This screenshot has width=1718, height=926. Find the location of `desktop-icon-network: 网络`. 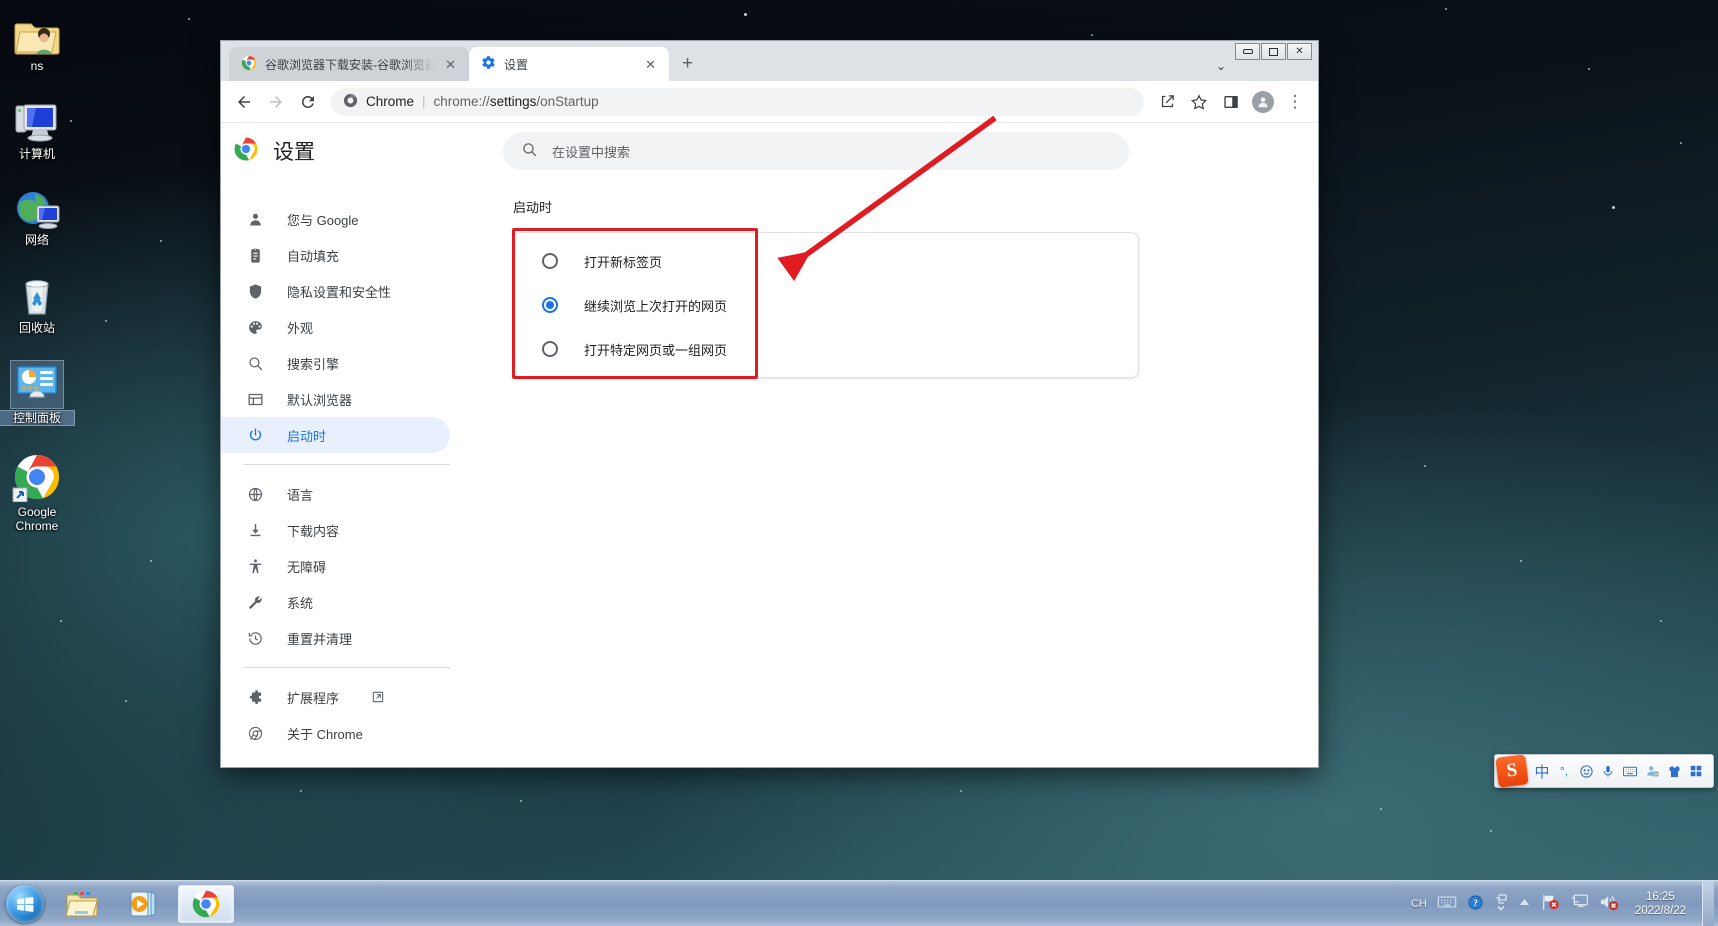

desktop-icon-network: 网络 is located at coordinates (37, 213).